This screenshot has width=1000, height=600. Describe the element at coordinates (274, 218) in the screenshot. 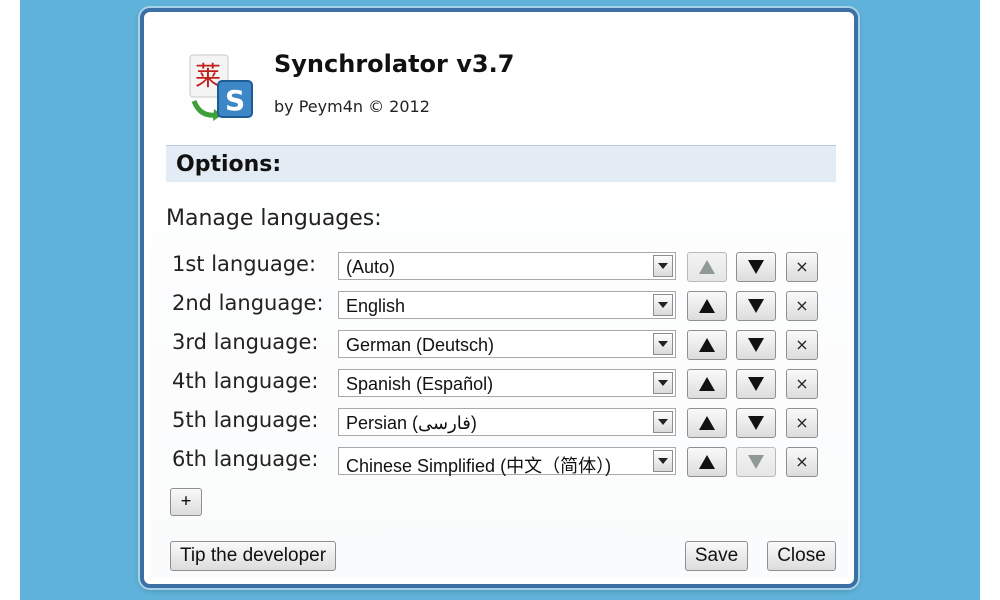

I see `manage-languages-label: Manage languages:` at that location.